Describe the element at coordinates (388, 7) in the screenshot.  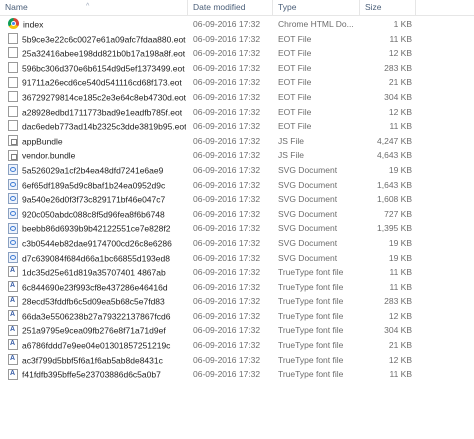
I see `column-header-size: Size` at that location.